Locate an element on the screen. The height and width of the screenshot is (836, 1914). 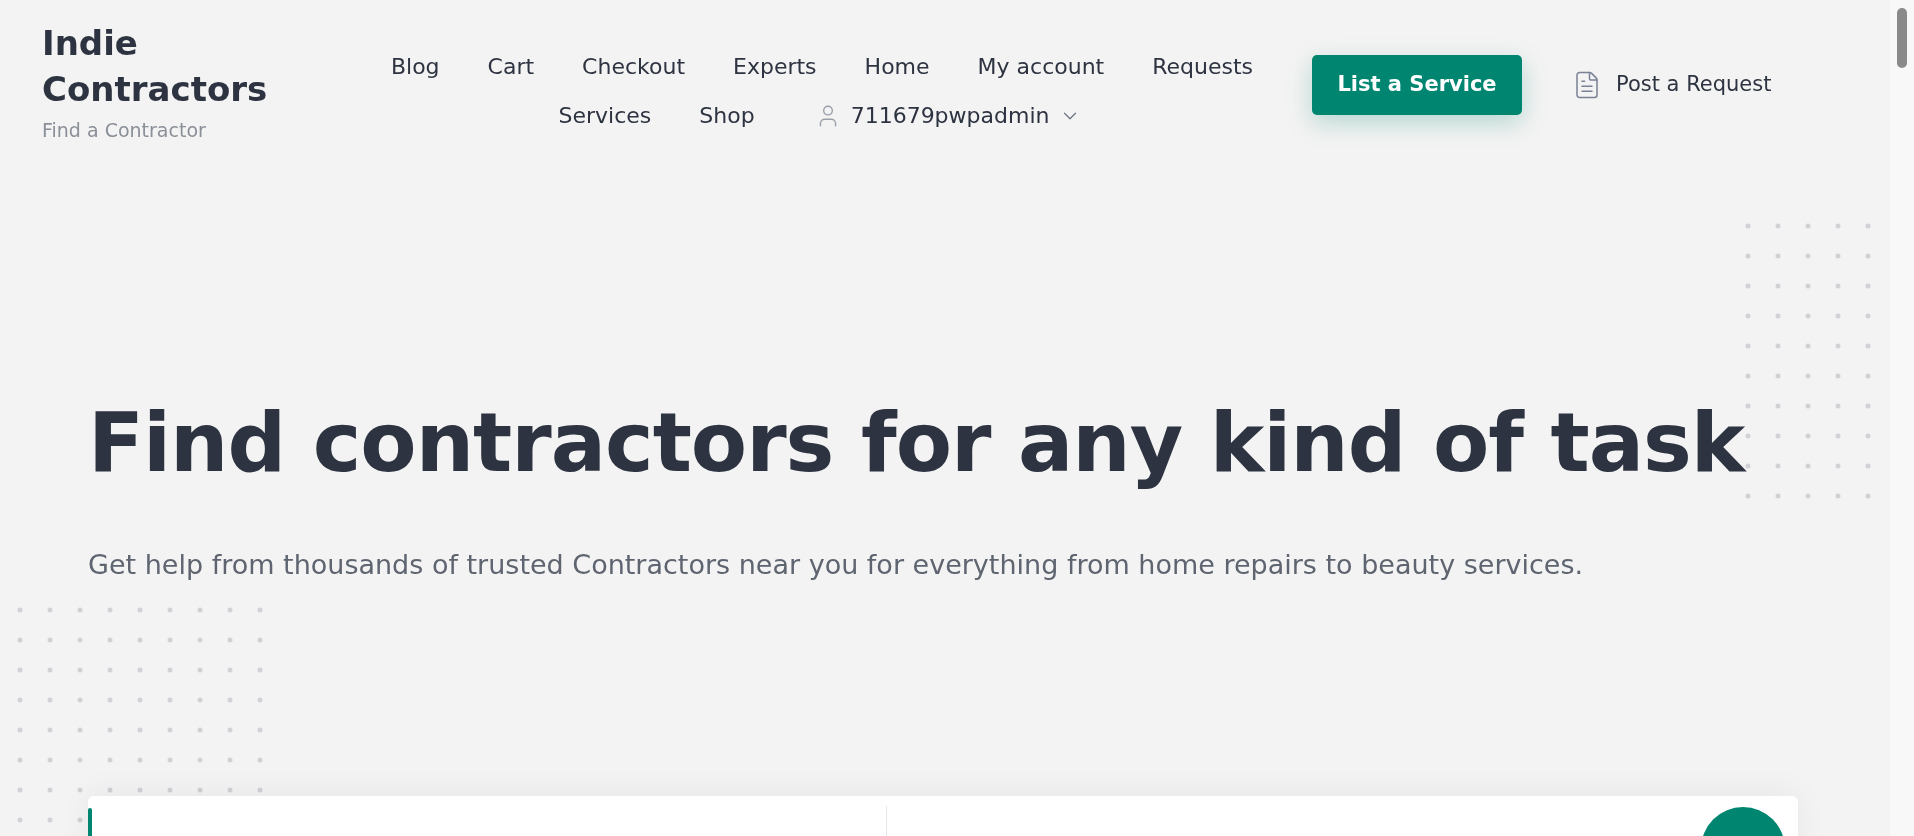
nav-link: Services is located at coordinates (605, 115).